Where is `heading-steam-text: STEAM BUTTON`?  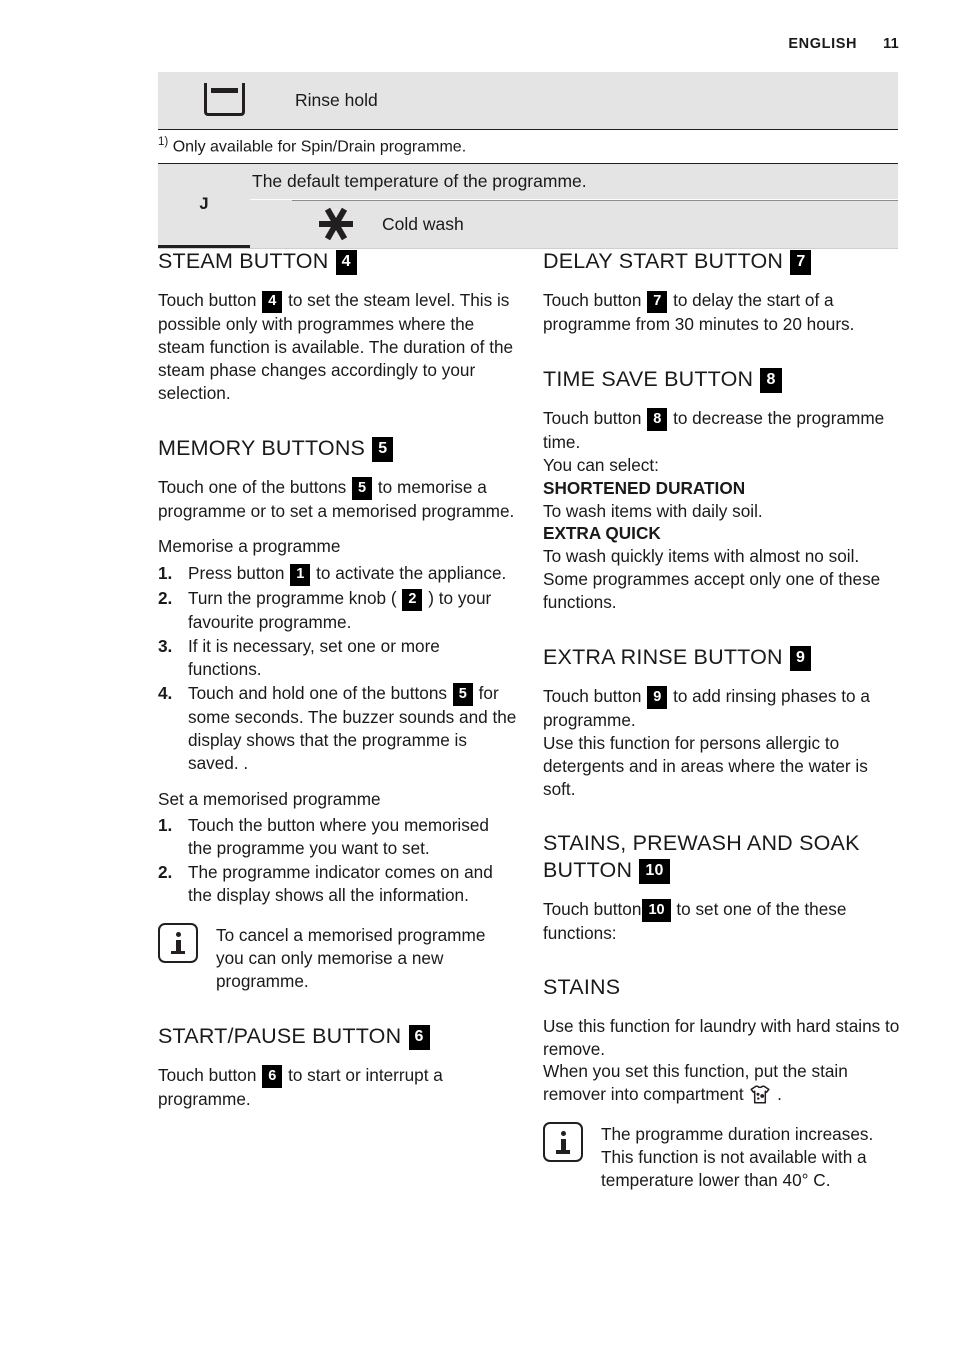
heading-steam-text: STEAM BUTTON is located at coordinates (243, 261).